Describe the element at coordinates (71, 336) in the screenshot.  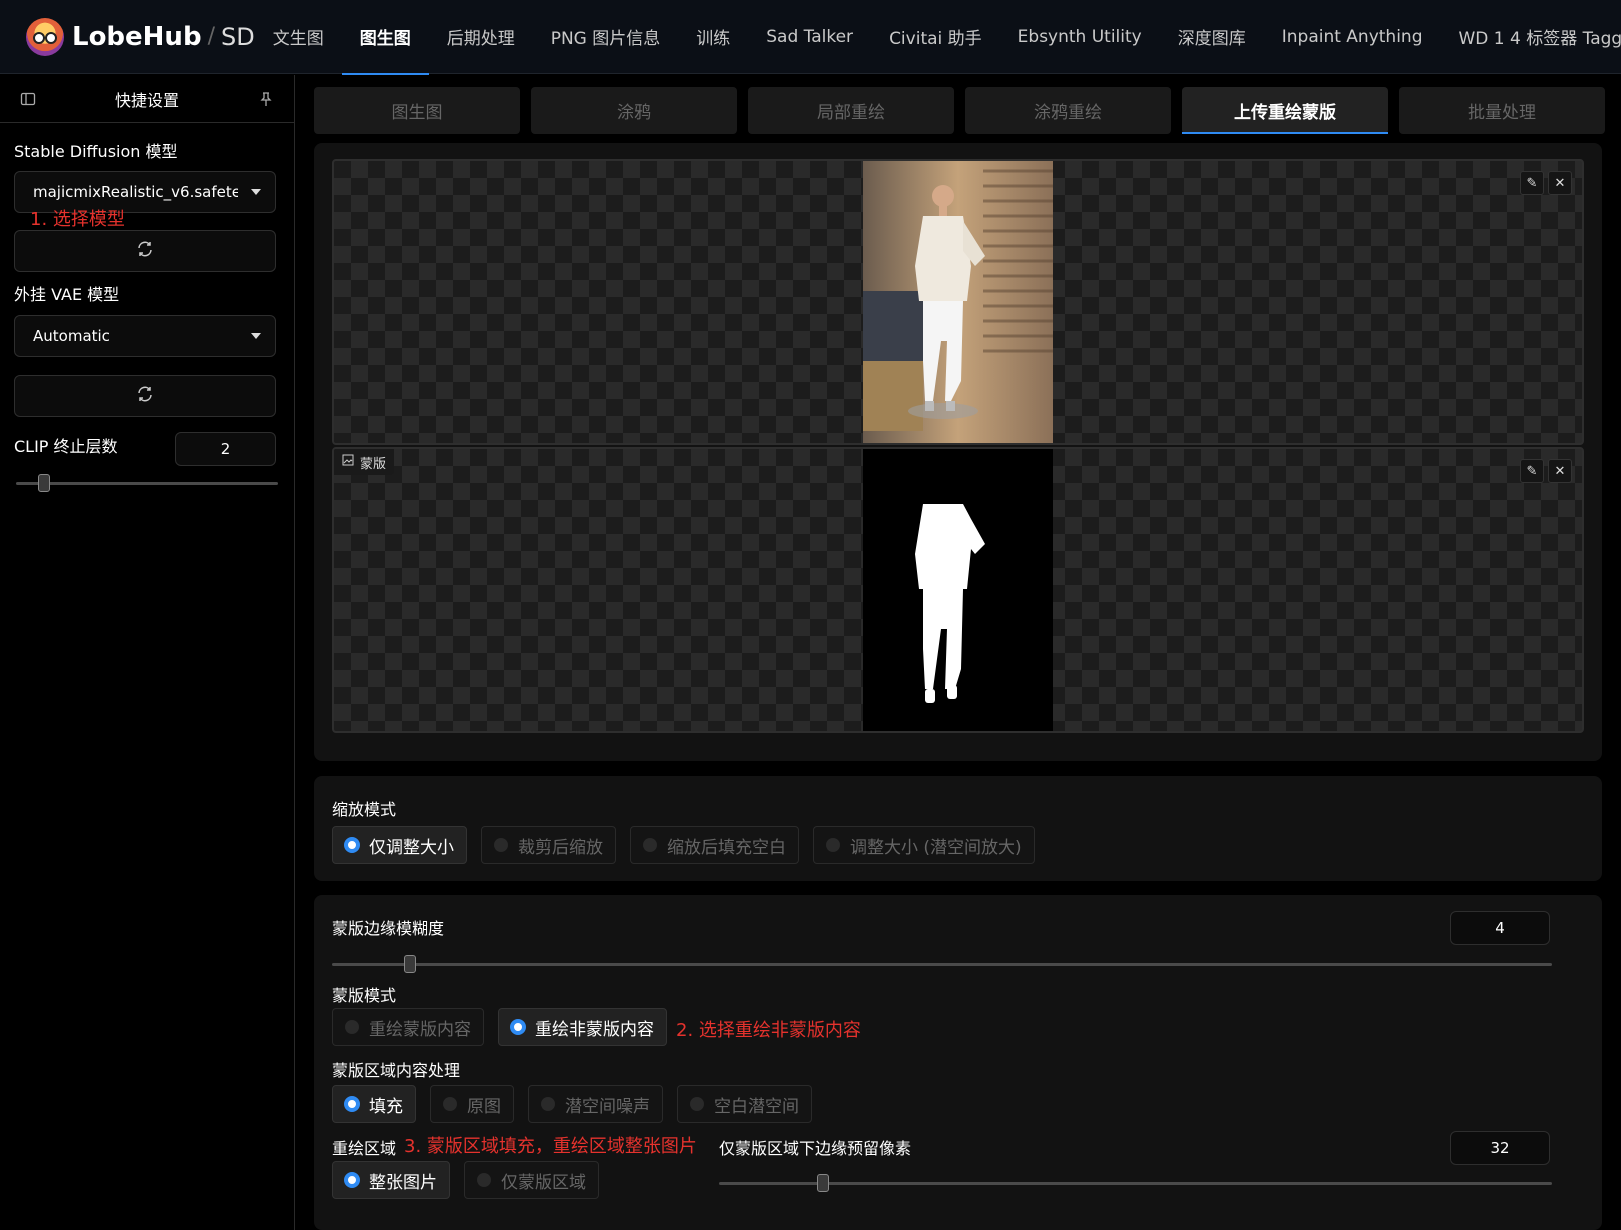
I see `vae-value: Automatic` at that location.